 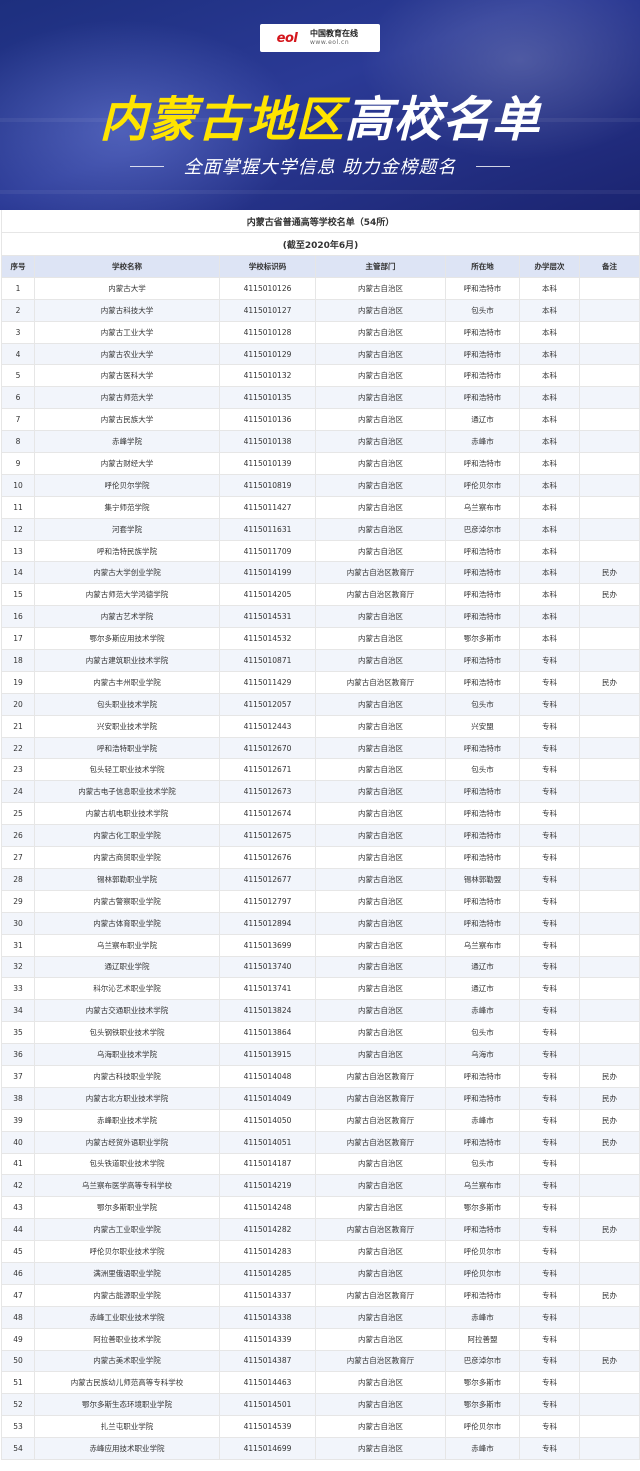 What do you see at coordinates (320, 485) in the screenshot?
I see `table-row: 10 呼伦贝尔学院 4115010819 内蒙古自治区 呼伦贝尔市 本科` at bounding box center [320, 485].